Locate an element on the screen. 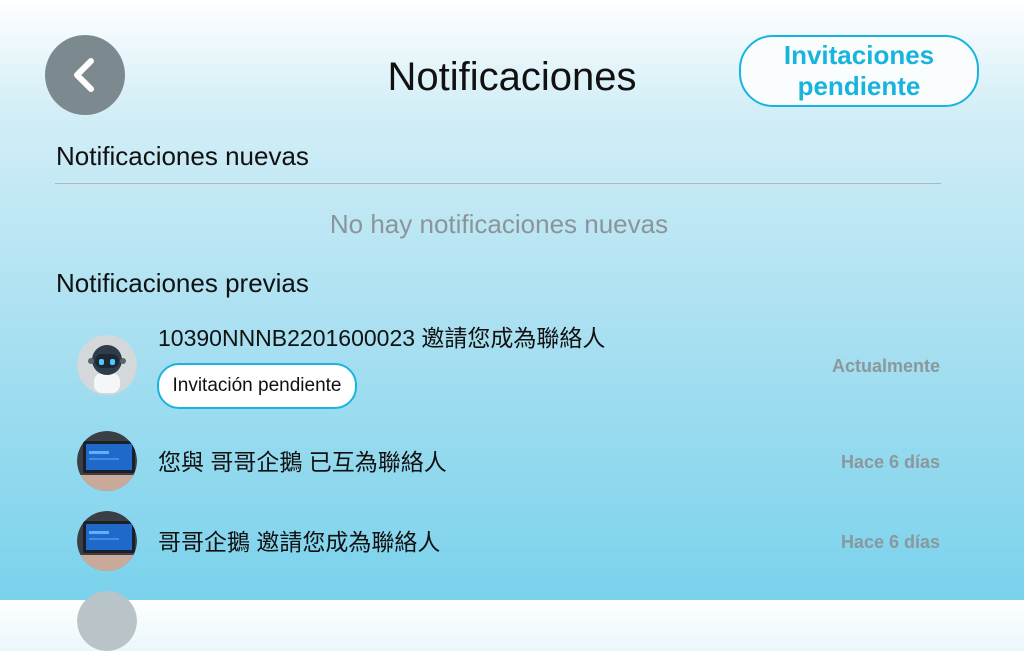 This screenshot has width=1024, height=651. notification-message: 您與 哥哥企鵝 已互為聯絡人 is located at coordinates (302, 462).